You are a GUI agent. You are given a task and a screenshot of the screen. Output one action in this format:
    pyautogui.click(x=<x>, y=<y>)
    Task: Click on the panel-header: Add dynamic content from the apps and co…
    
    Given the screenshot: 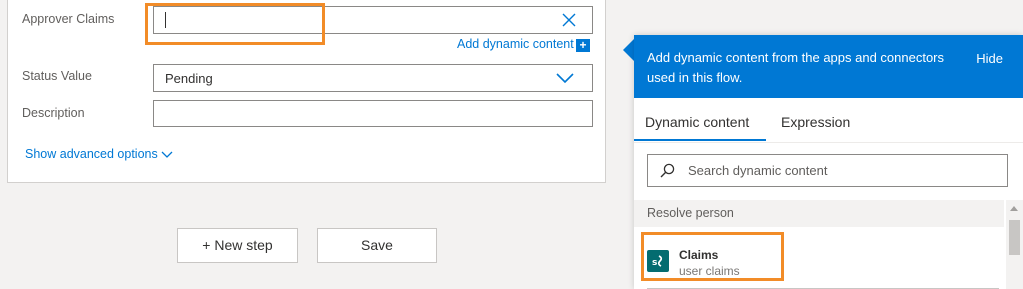 What is the action you would take?
    pyautogui.click(x=828, y=66)
    